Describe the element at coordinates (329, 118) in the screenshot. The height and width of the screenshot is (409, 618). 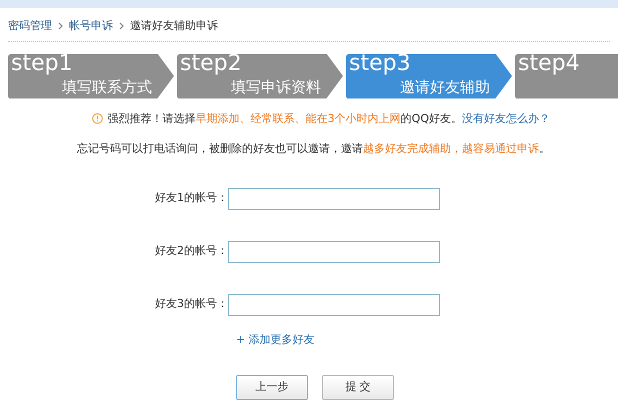
I see `notice-text: 强烈推荐！请选择早期添加、经常联系、能在3个小时内上网的QQ好友。没有好友怎么办？` at that location.